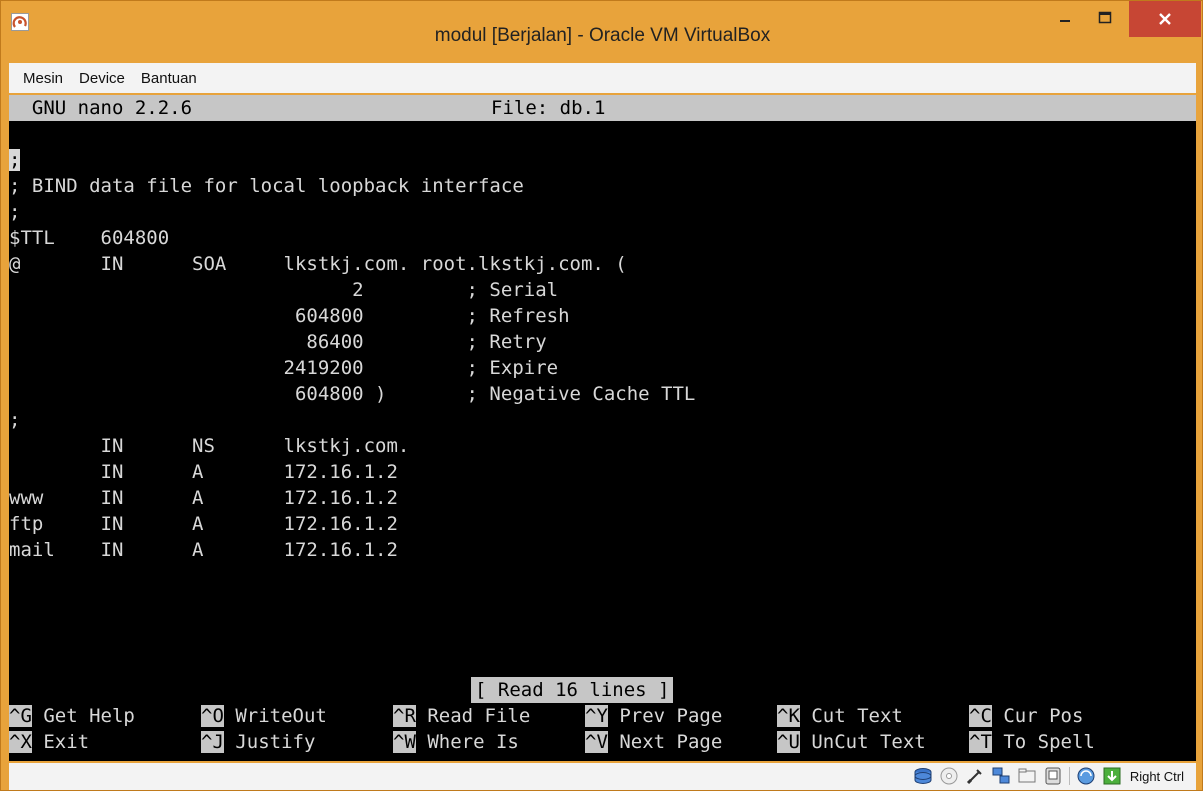  Describe the element at coordinates (212, 742) in the screenshot. I see `shortcut-key: ^J` at that location.